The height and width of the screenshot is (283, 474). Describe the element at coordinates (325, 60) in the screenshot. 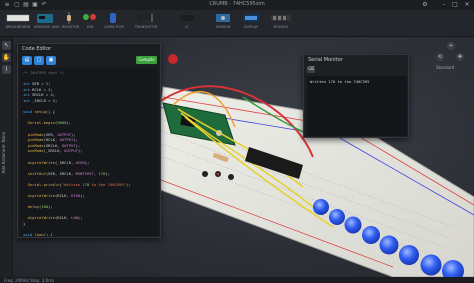

I see `serial-title: Serial Monitor` at that location.